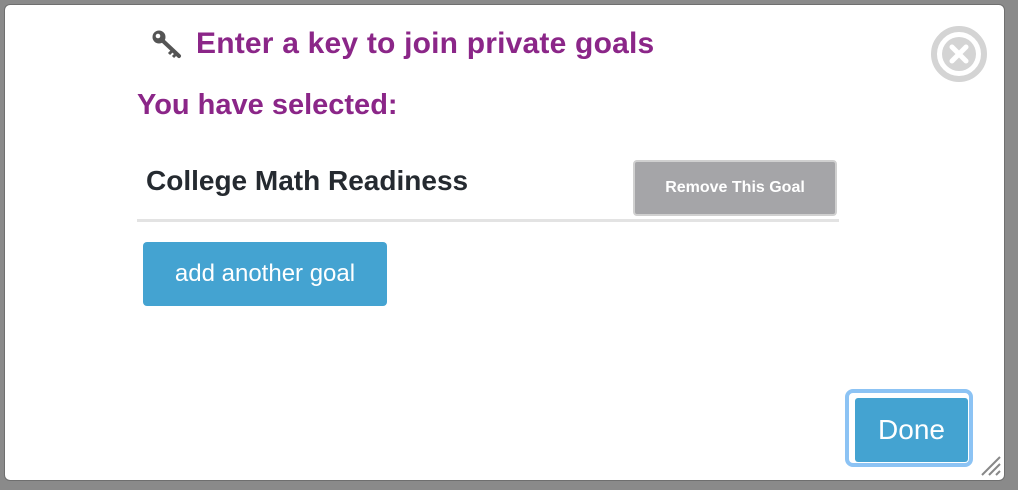 The image size is (1018, 490). Describe the element at coordinates (488, 189) in the screenshot. I see `selected-goal-row: College Math Readiness Remove This Goal` at that location.